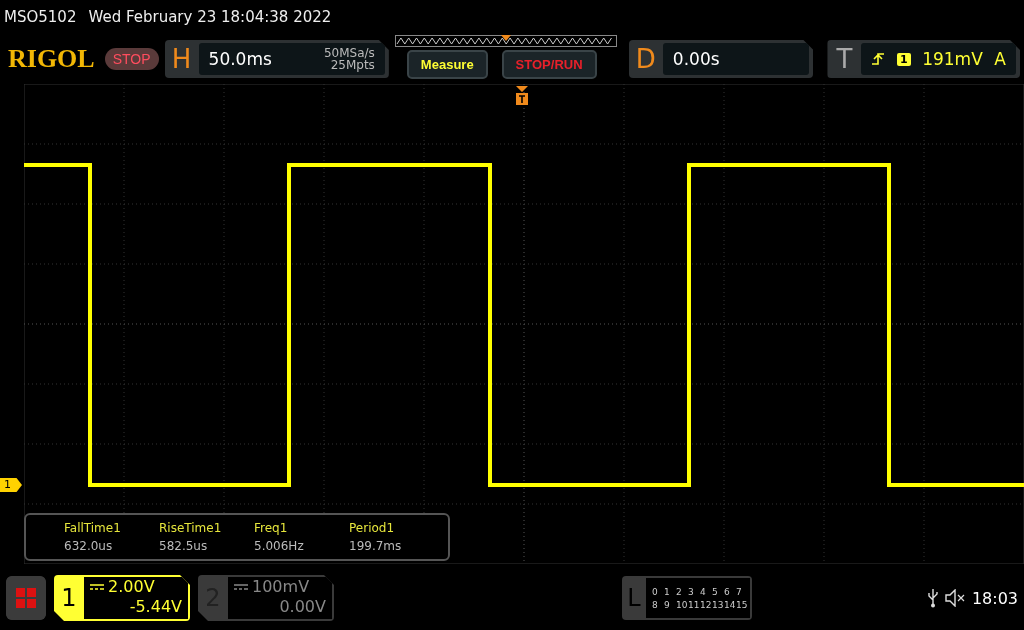 The height and width of the screenshot is (630, 1024). What do you see at coordinates (51, 59) in the screenshot?
I see `brand-logo: RIGOL` at bounding box center [51, 59].